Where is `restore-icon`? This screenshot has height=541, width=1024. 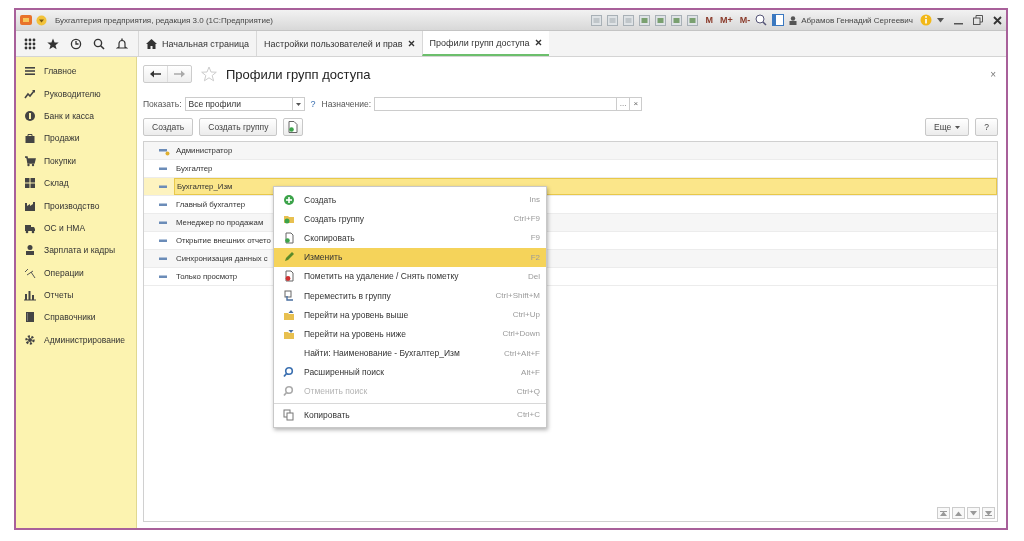 restore-icon is located at coordinates (978, 20).